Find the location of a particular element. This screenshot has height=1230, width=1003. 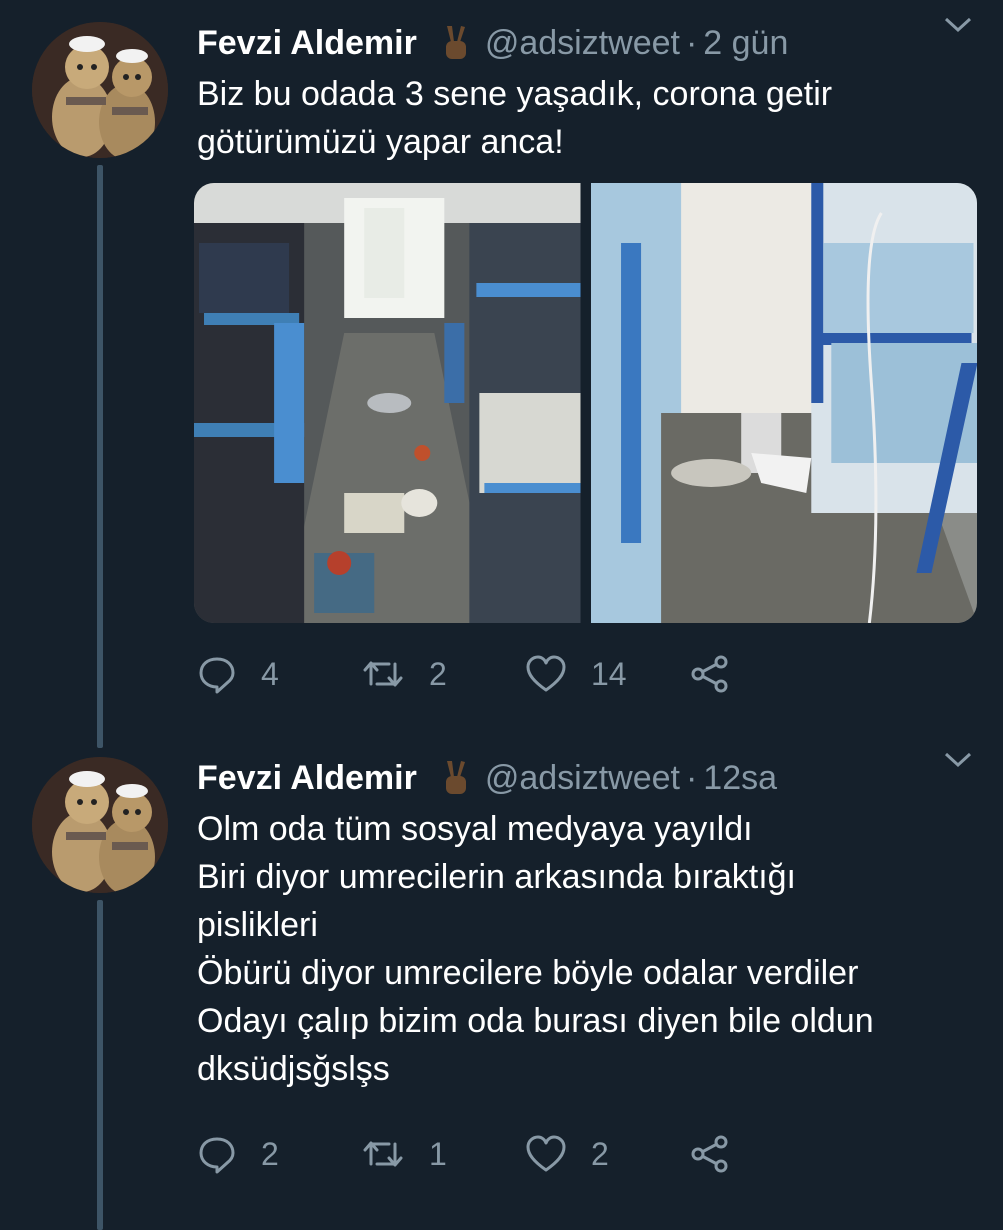

tweet-actions: 4 2 14 is located at coordinates (525, 674).